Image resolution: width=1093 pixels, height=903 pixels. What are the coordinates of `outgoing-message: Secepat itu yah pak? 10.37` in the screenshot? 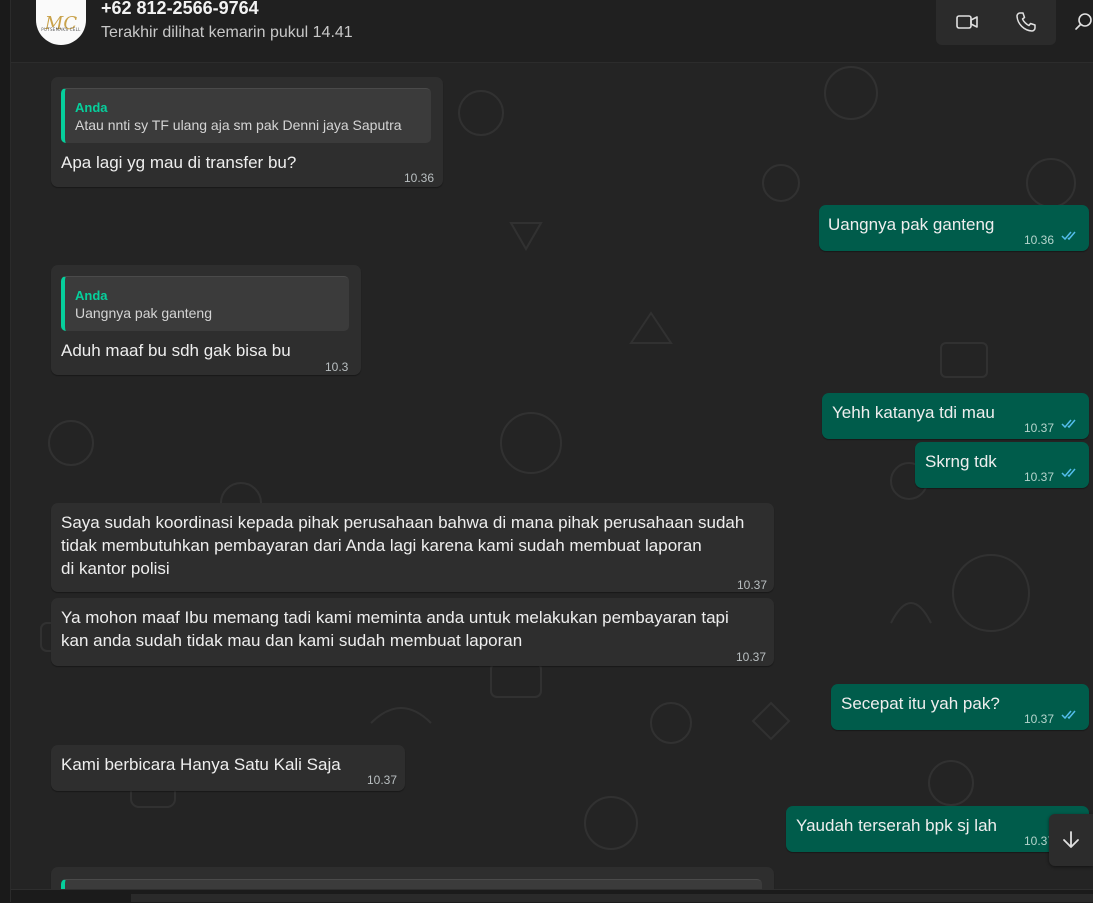 It's located at (960, 707).